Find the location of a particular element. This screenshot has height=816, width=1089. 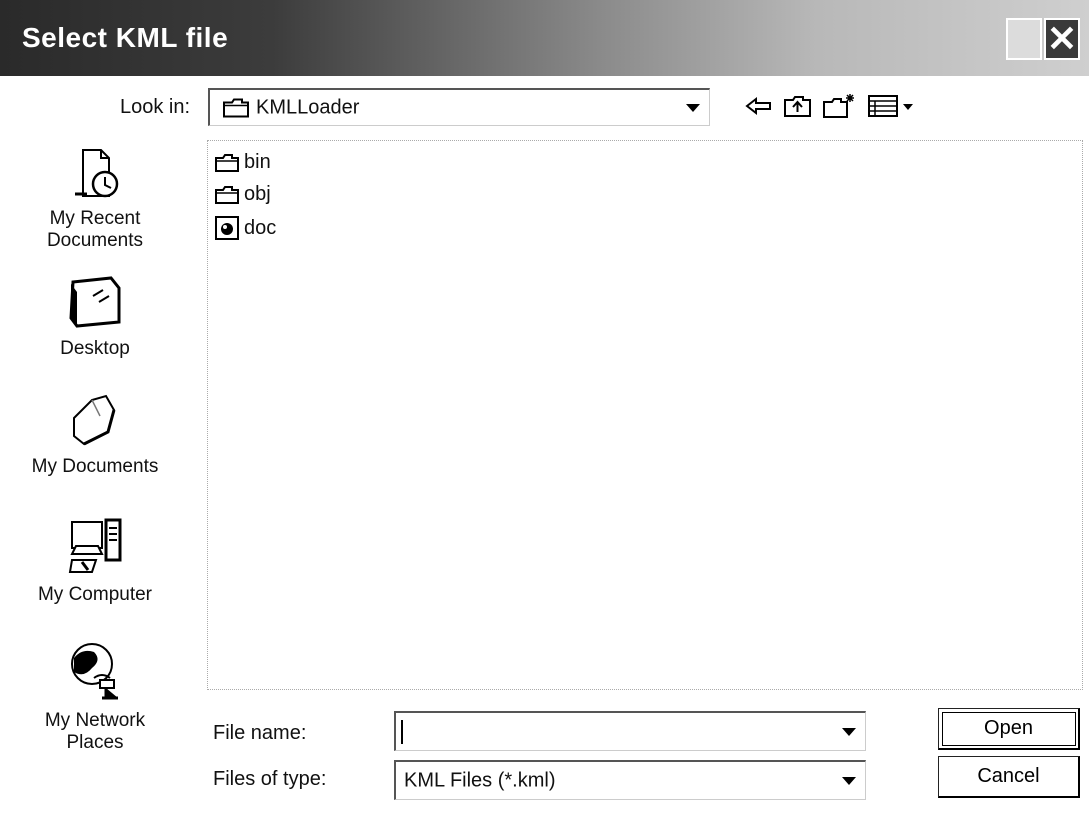

up-folder-icon is located at coordinates (797, 106).